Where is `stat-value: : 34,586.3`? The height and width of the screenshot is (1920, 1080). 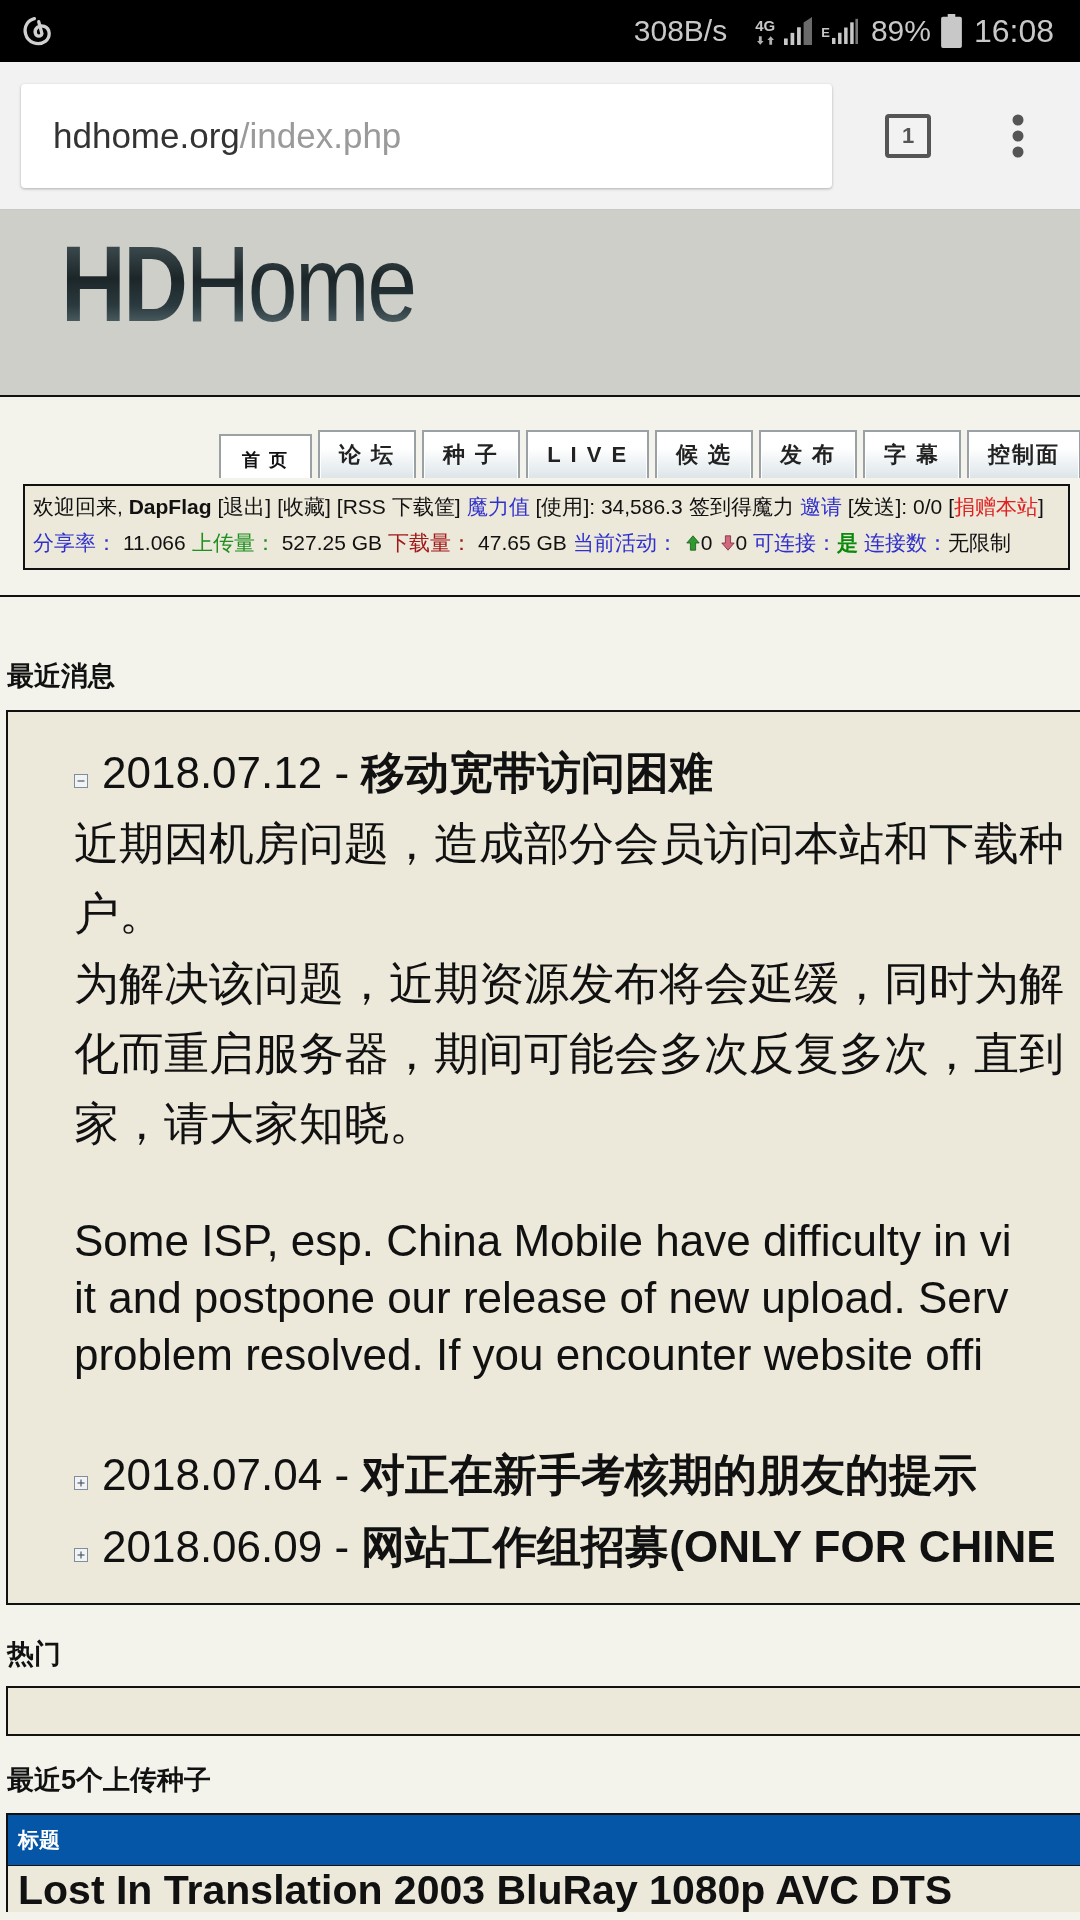
stat-value: : 34,586.3 is located at coordinates (636, 507).